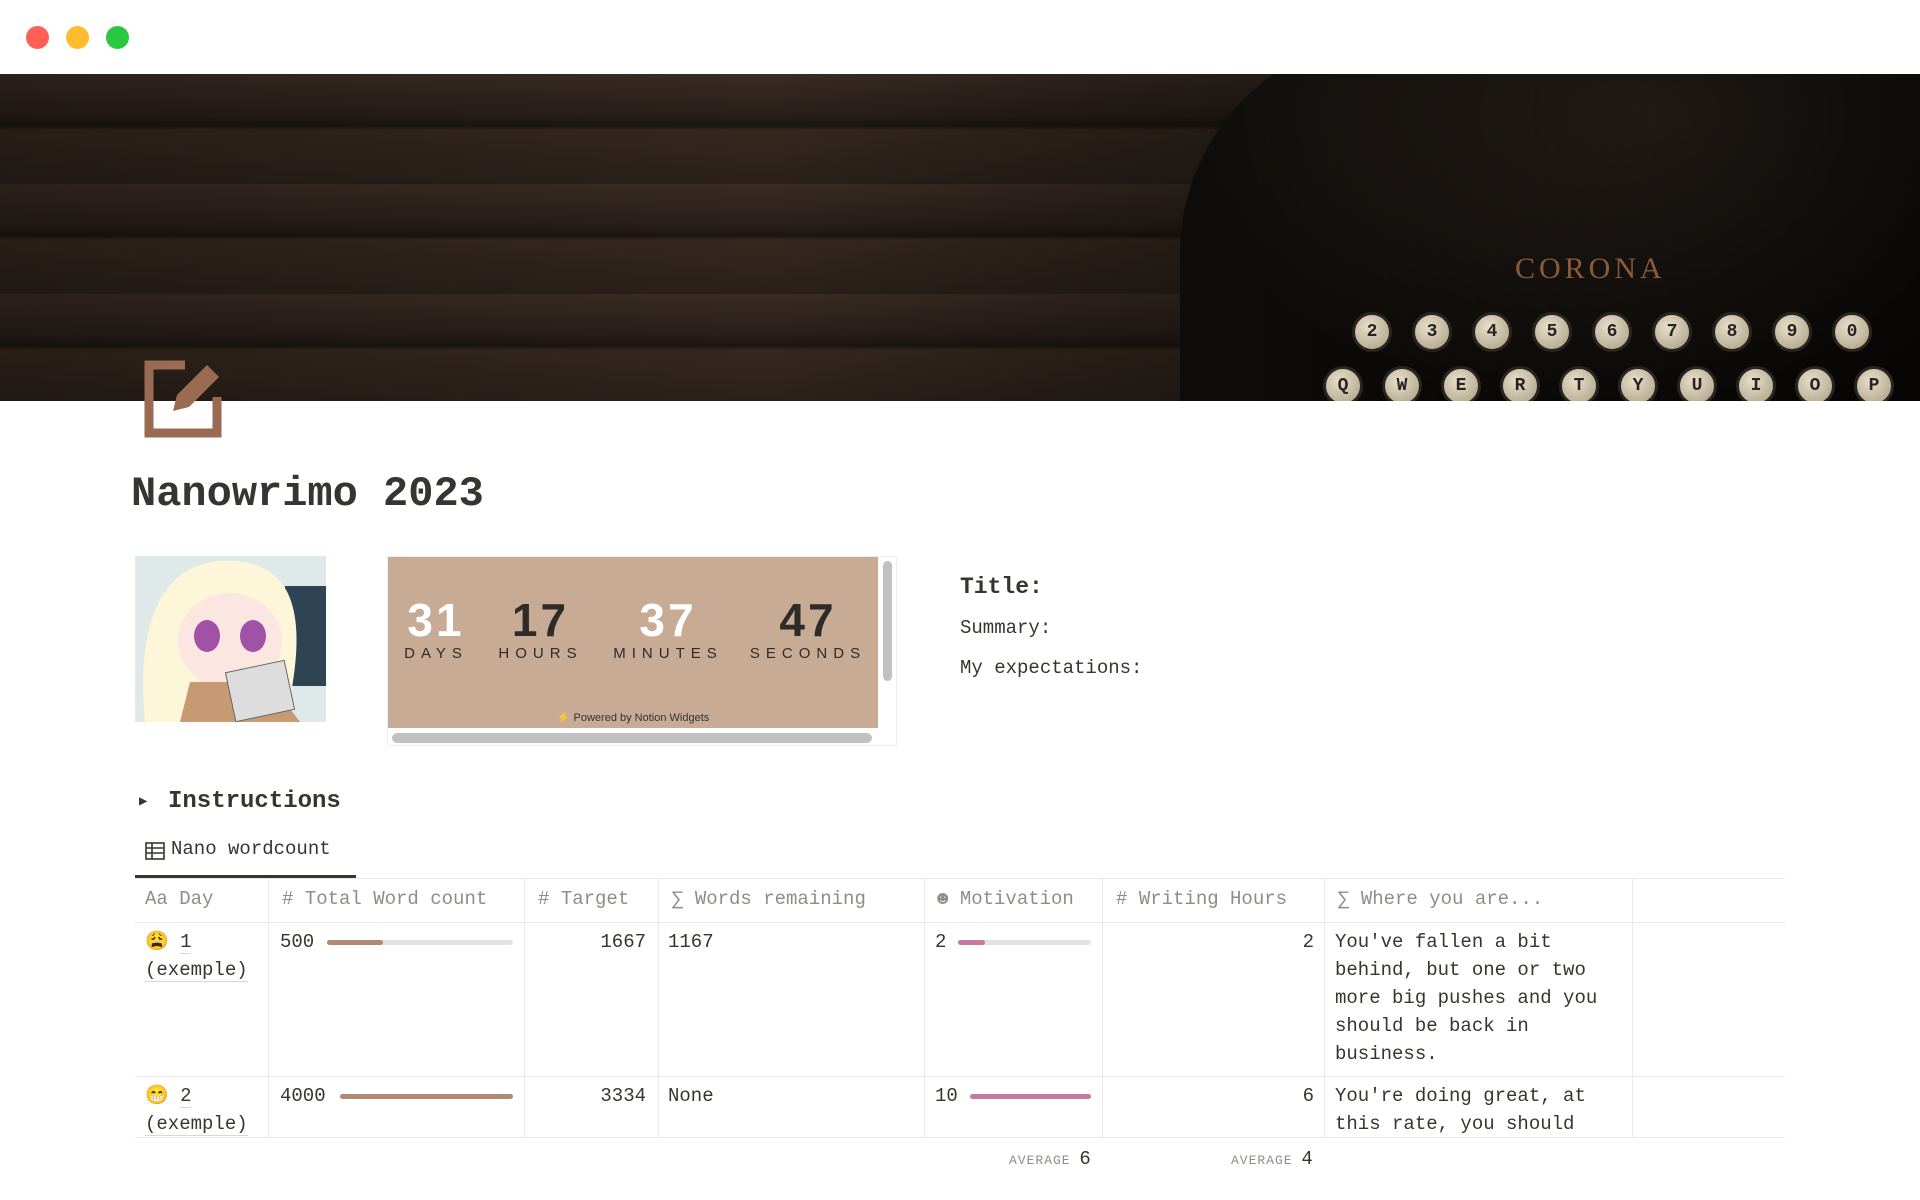 The height and width of the screenshot is (1200, 1920). Describe the element at coordinates (946, 1096) in the screenshot. I see `motivation-value: 10` at that location.